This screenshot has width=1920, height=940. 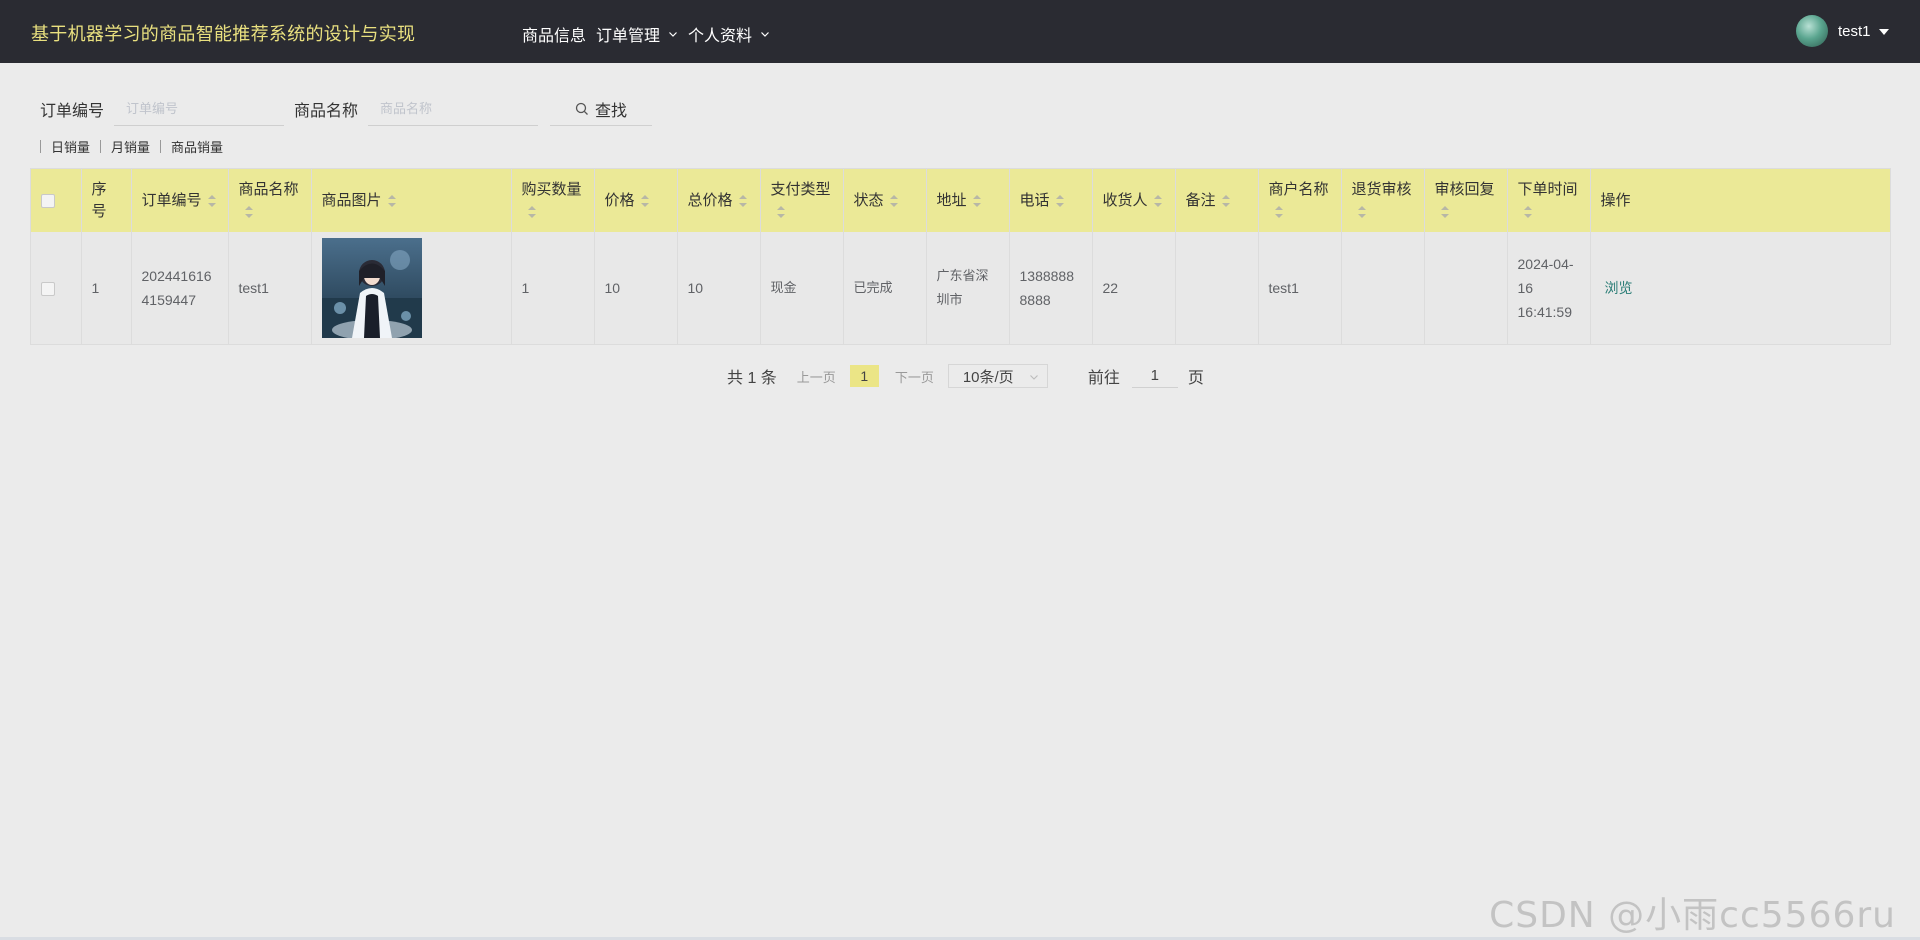 I want to click on caret-down-icon, so click(x=1883, y=31).